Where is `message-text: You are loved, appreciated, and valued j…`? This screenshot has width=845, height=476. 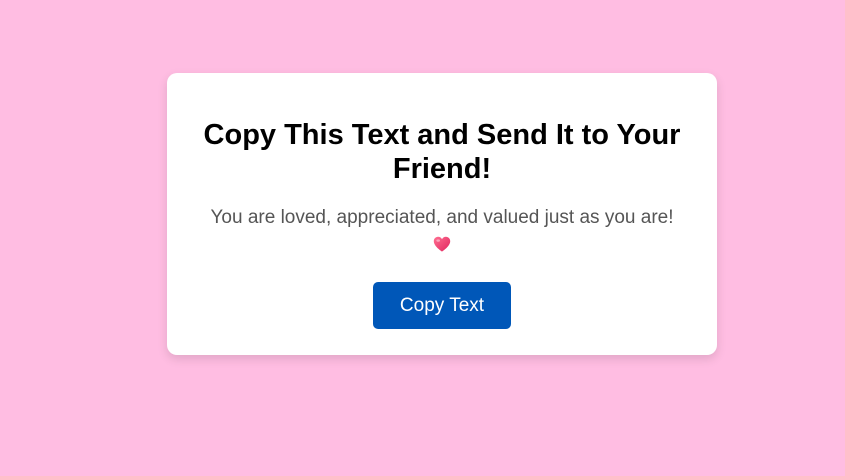
message-text: You are loved, appreciated, and valued j… is located at coordinates (442, 217).